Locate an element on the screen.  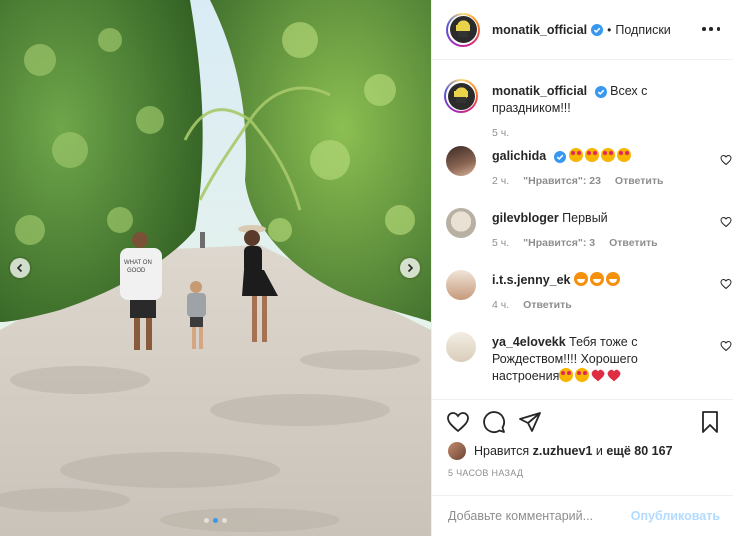
comment-username: ya_4elovekk is located at coordinates (529, 342).